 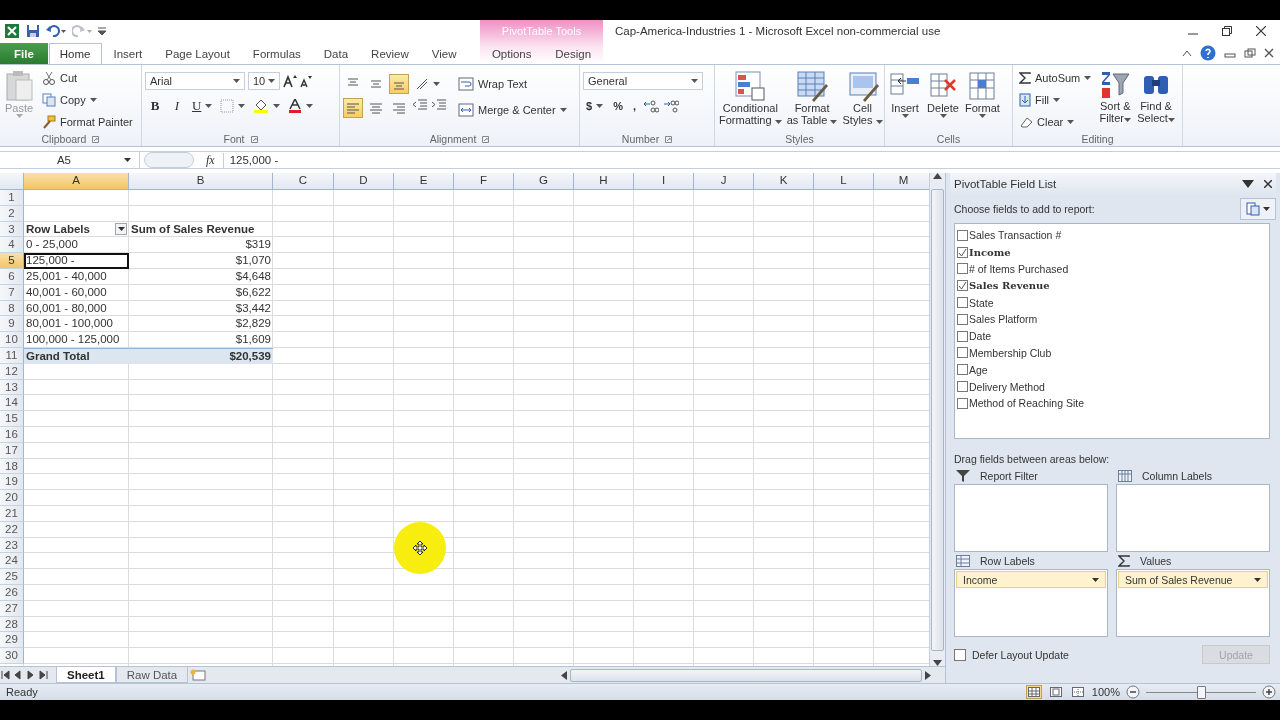 What do you see at coordinates (251, 160) in the screenshot?
I see `formula-field: 125,000 -` at bounding box center [251, 160].